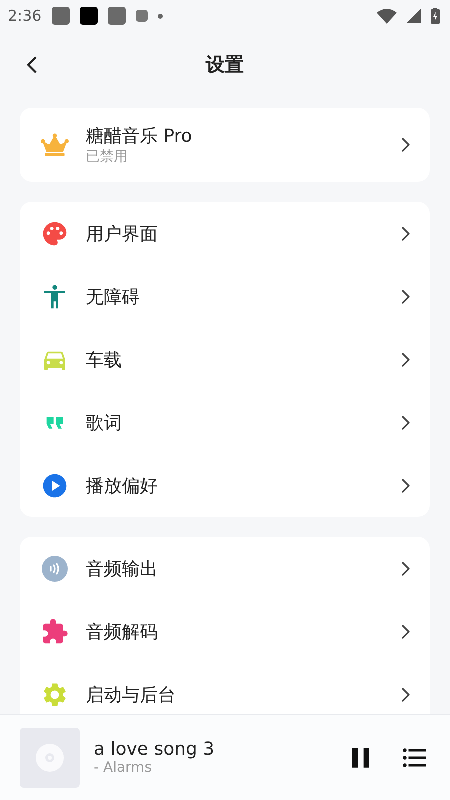 The height and width of the screenshot is (800, 450). What do you see at coordinates (225, 631) in the screenshot?
I see `settings-item: 音频解码` at bounding box center [225, 631].